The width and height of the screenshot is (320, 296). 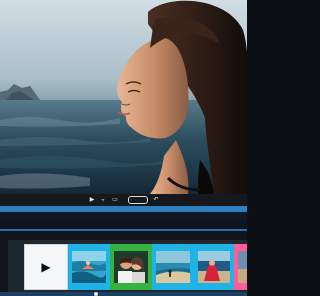 I want to click on timeline-clip-partial, so click(x=240, y=267).